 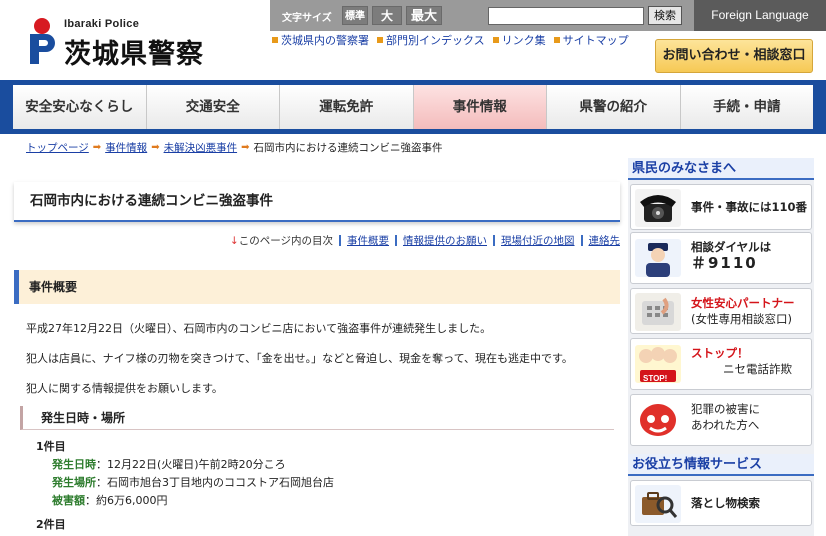 What do you see at coordinates (734, 56) in the screenshot?
I see `contact-button: お問い合わせ・相談窓口` at bounding box center [734, 56].